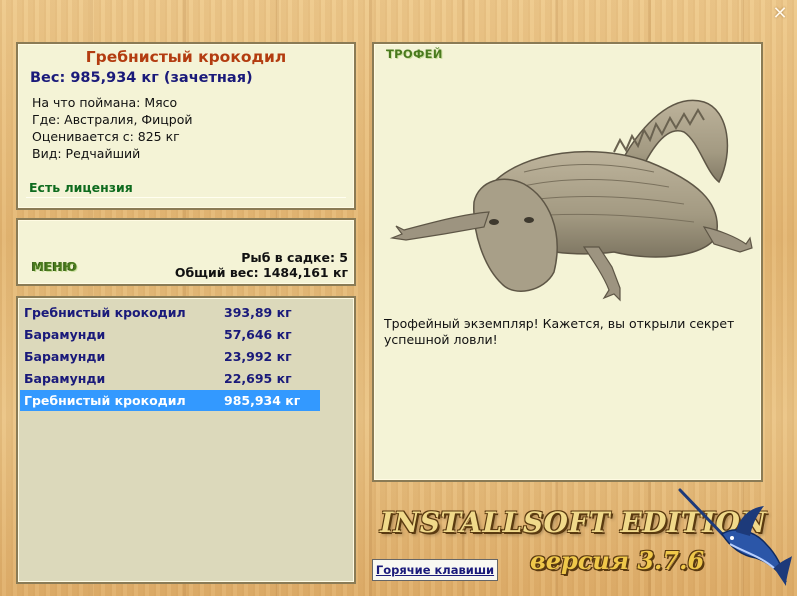  Describe the element at coordinates (414, 54) in the screenshot. I see `trophy-label: ТРОФЕЙ` at that location.